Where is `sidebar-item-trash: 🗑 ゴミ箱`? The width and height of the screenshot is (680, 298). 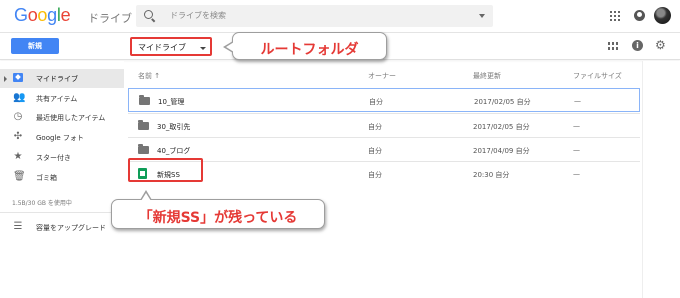
sidebar-item-trash: 🗑 ゴミ箱 is located at coordinates (62, 177).